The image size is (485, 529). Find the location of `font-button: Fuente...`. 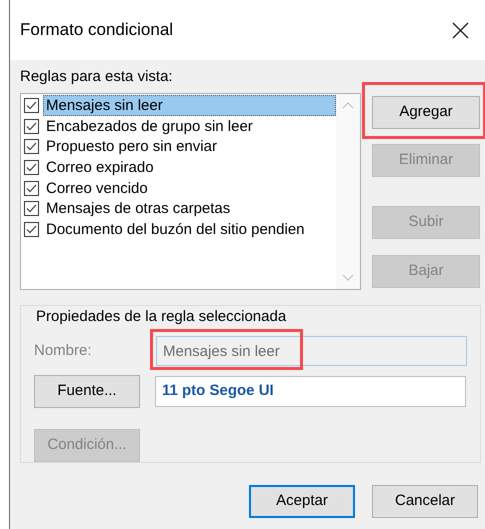

font-button: Fuente... is located at coordinates (87, 391).